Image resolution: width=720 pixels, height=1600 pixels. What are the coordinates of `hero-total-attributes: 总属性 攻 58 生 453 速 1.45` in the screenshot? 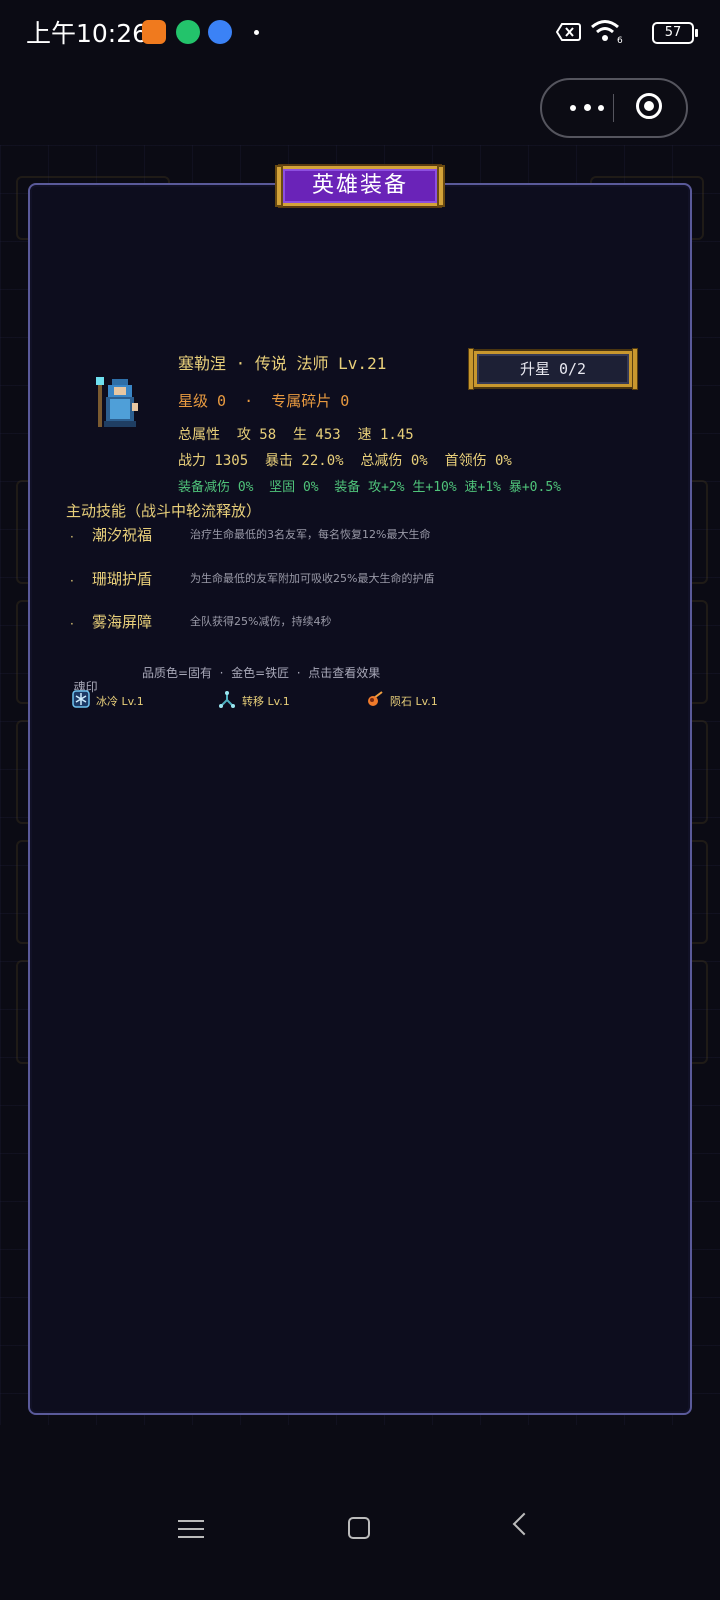 It's located at (296, 435).